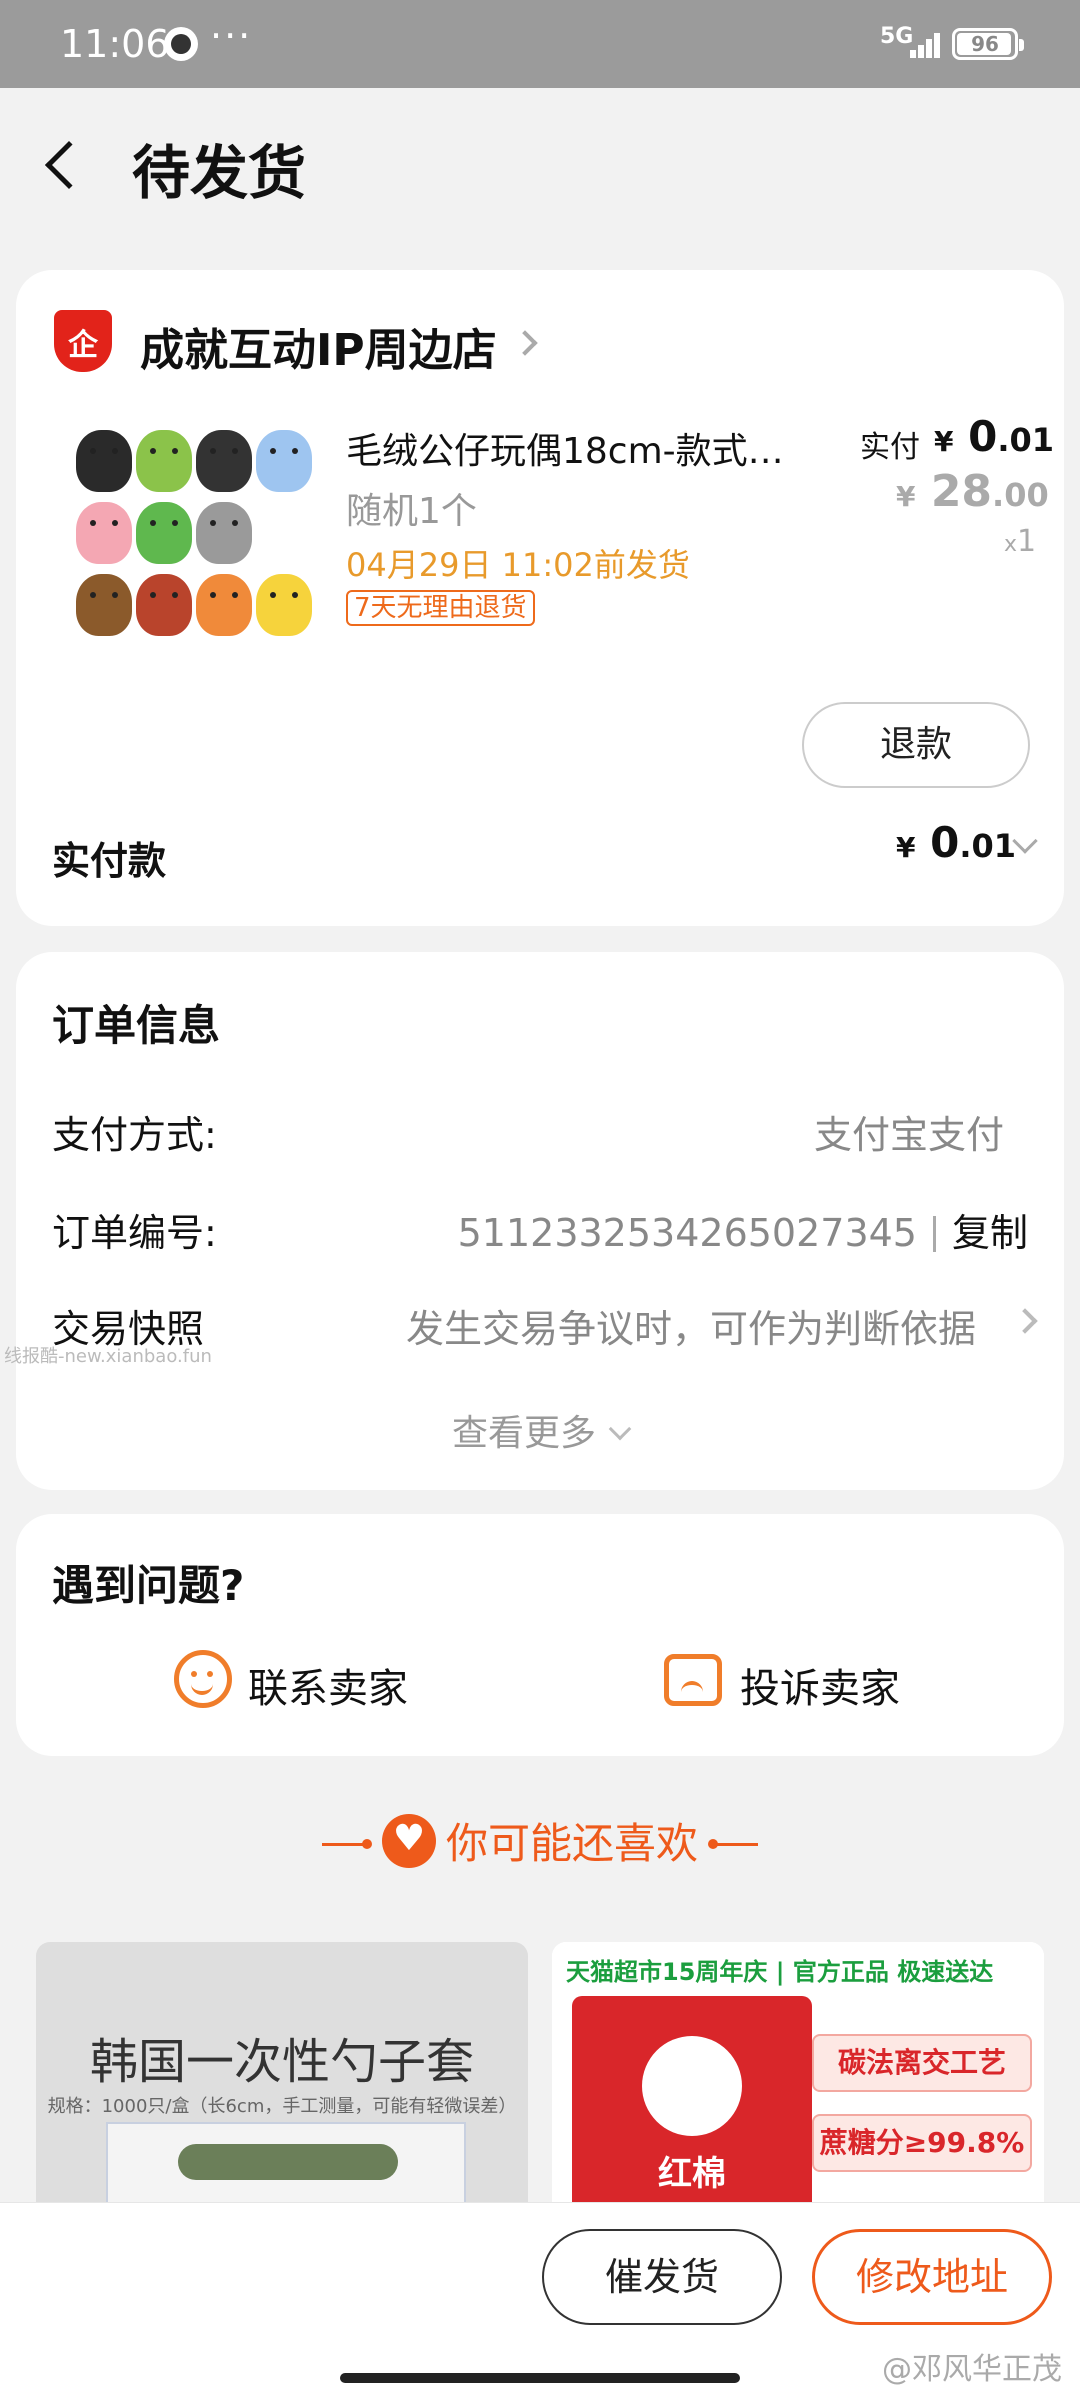 This screenshot has width=1080, height=2400. I want to click on payment-value: 支付宝支付, so click(908, 1135).